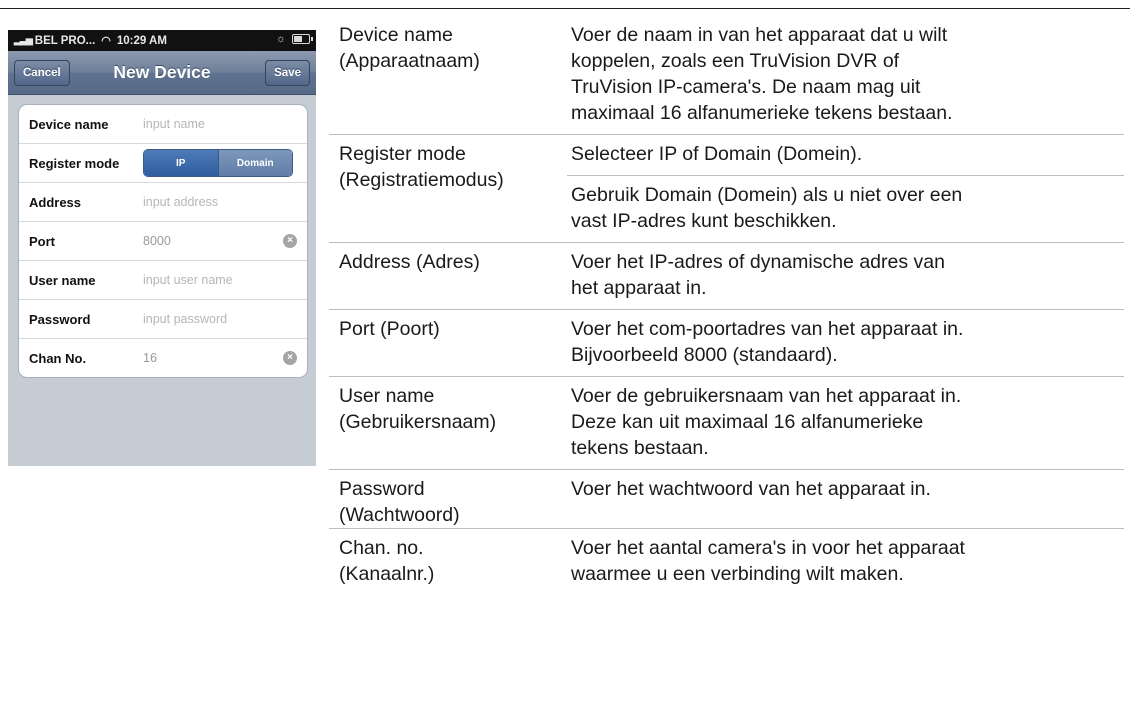 This screenshot has height=718, width=1130. What do you see at coordinates (402, 154) in the screenshot?
I see `row-label-line: Register mode` at bounding box center [402, 154].